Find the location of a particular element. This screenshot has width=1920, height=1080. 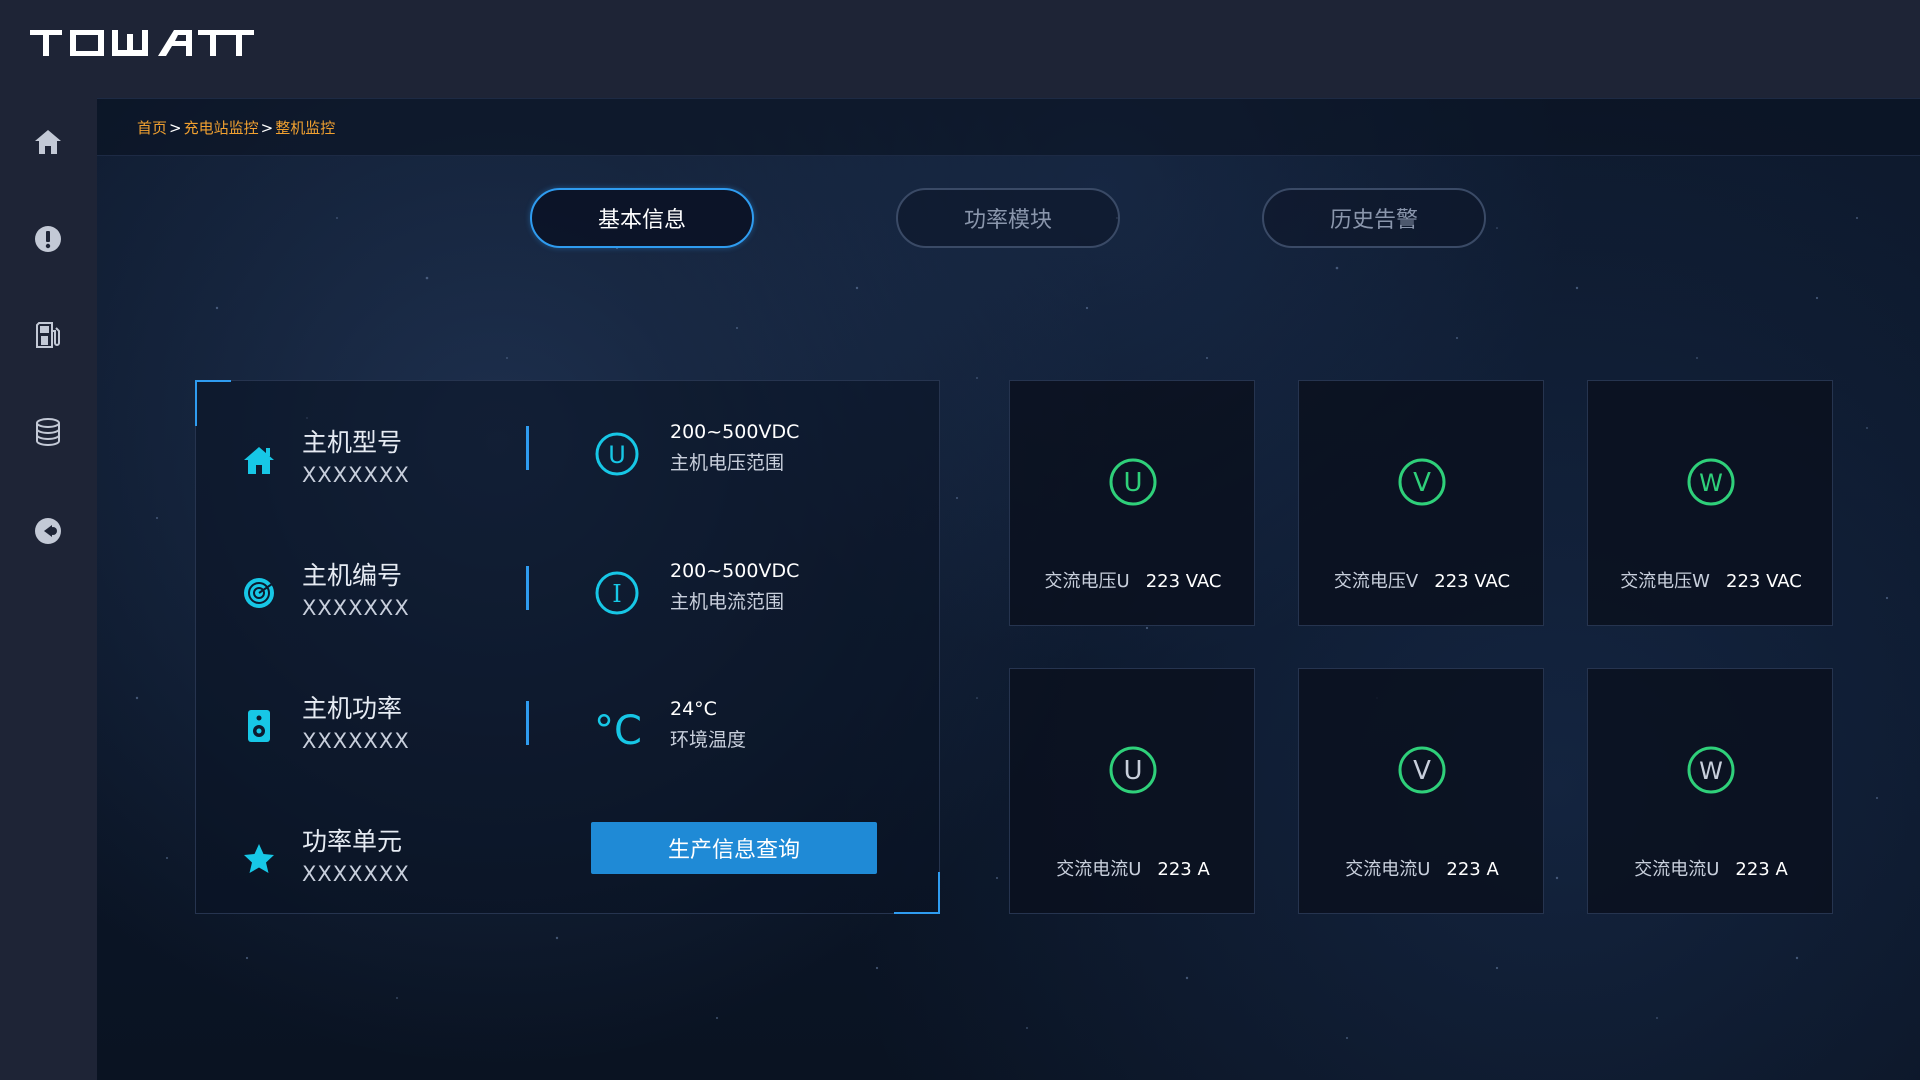

spec-voltage-range: U 200~500VDC 主机电压范围 is located at coordinates (744, 456).